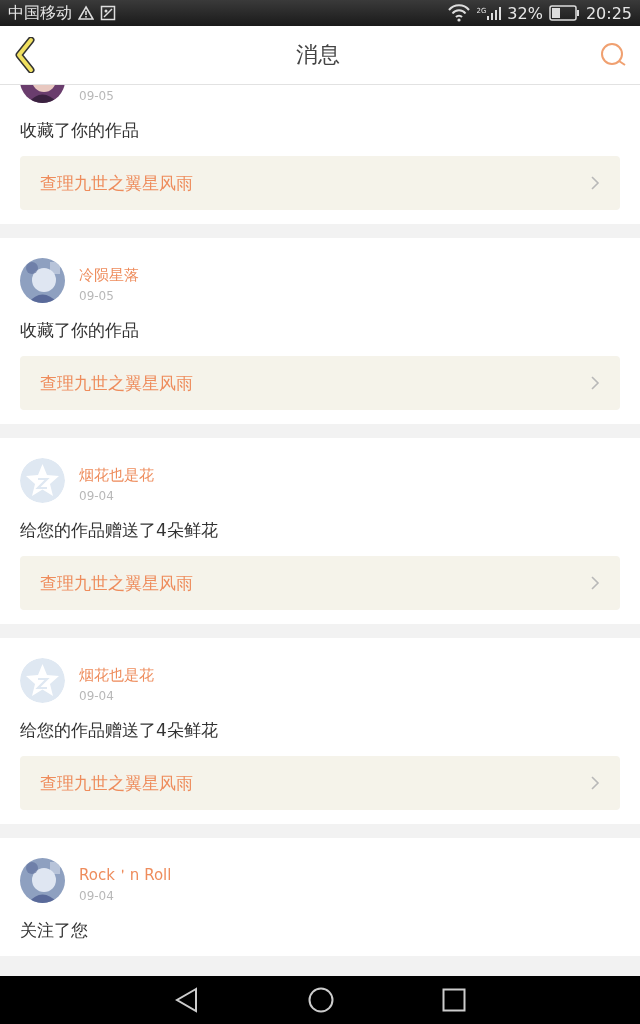 The image size is (640, 1024). What do you see at coordinates (459, 13) in the screenshot?
I see `wifi-icon` at bounding box center [459, 13].